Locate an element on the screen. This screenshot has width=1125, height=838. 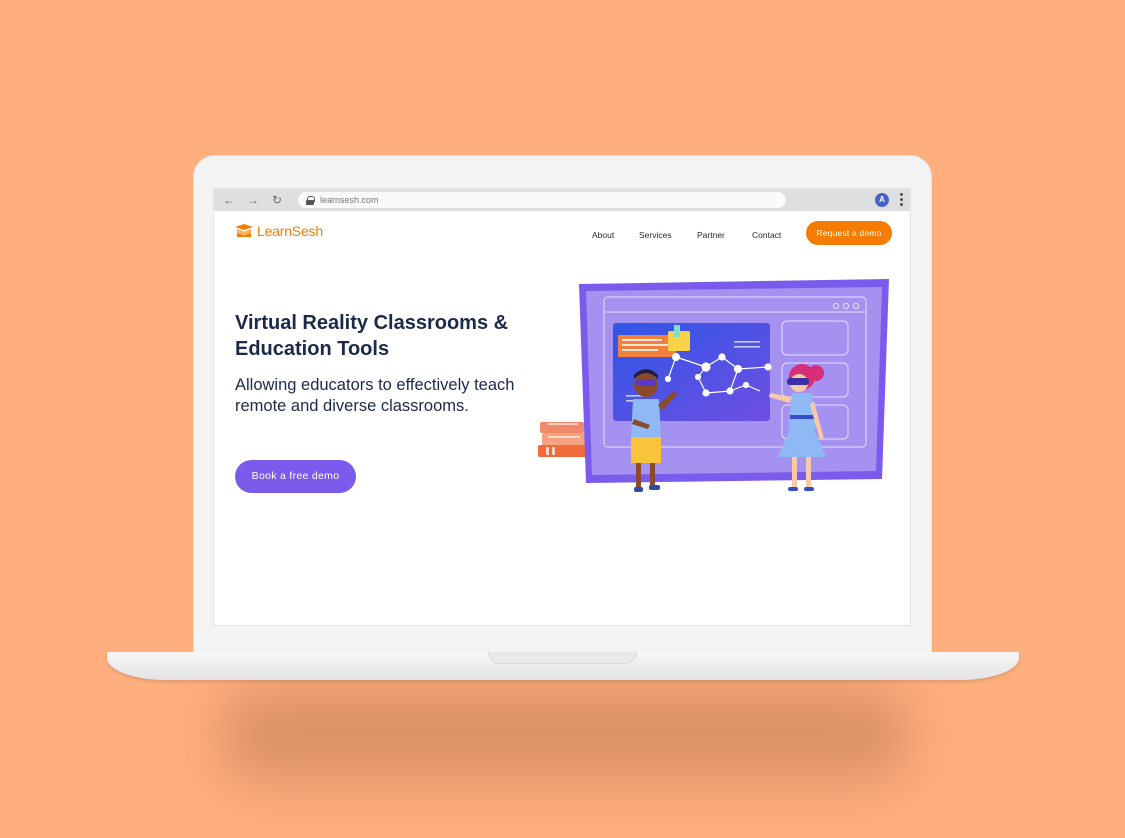
books-icon is located at coordinates (563, 439).